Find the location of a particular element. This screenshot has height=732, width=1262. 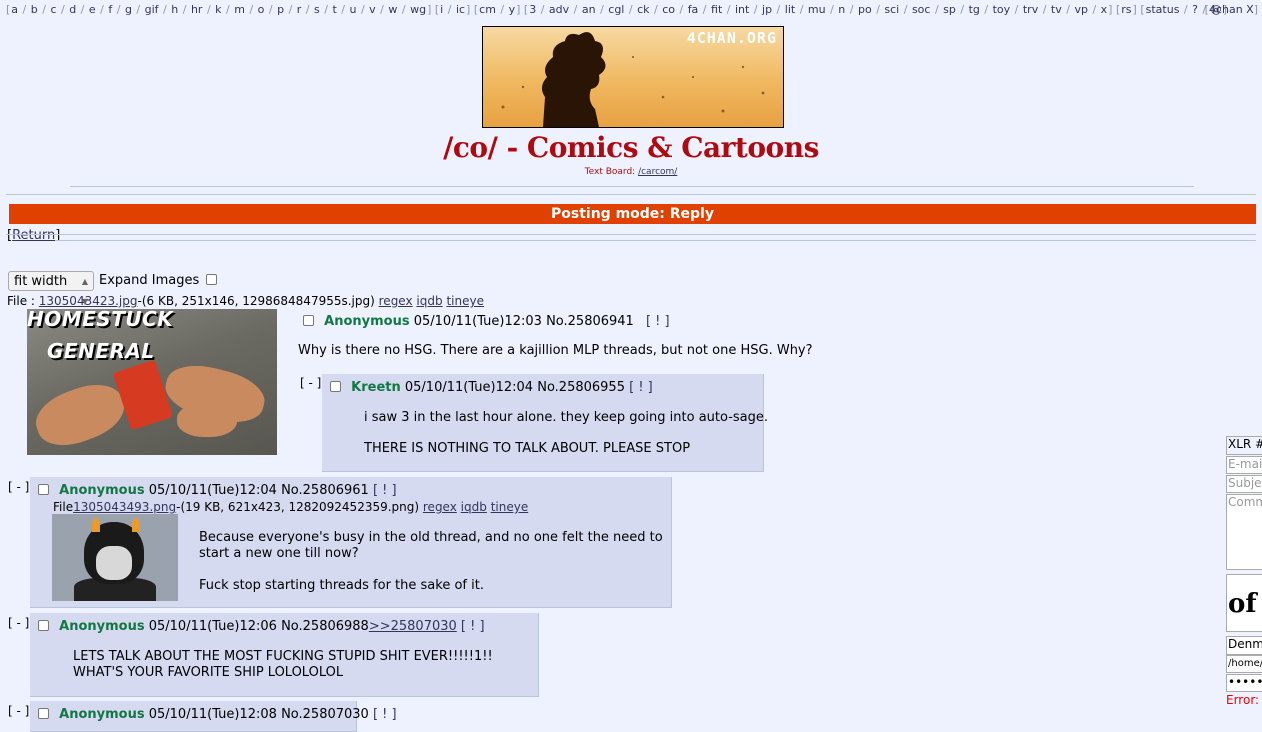

post-number: No.25806941 is located at coordinates (590, 321).